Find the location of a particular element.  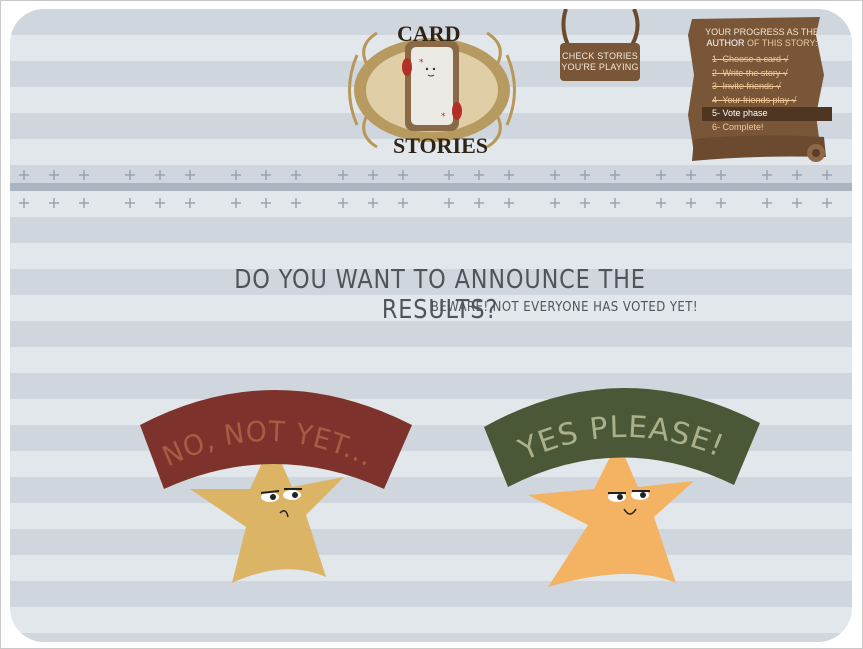

progress-step-6: 6- Complete! is located at coordinates (738, 126).